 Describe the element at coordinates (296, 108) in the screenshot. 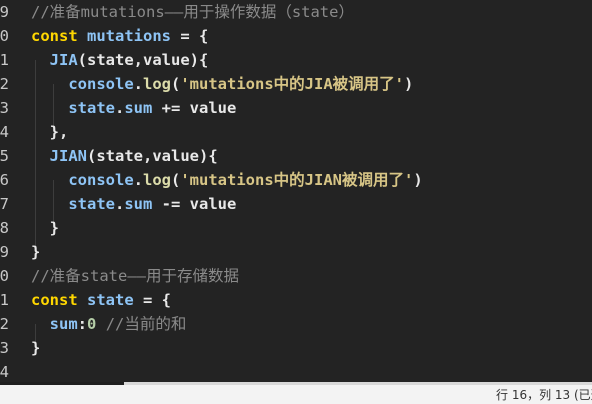

I see `code-line: 3 state.sum += value` at that location.